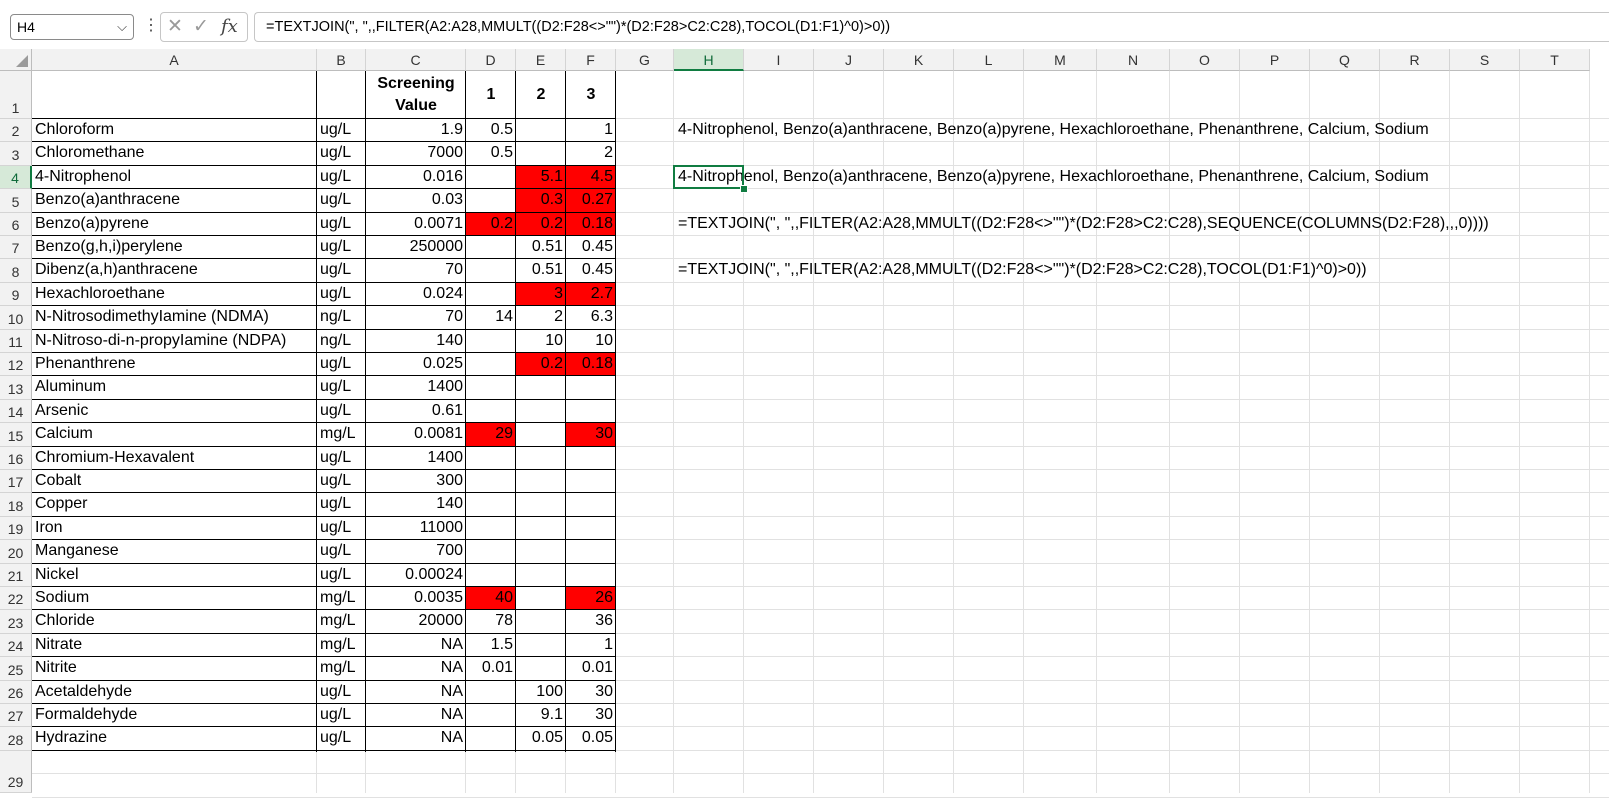  Describe the element at coordinates (491, 153) in the screenshot. I see `cell-d3: 0.5` at that location.